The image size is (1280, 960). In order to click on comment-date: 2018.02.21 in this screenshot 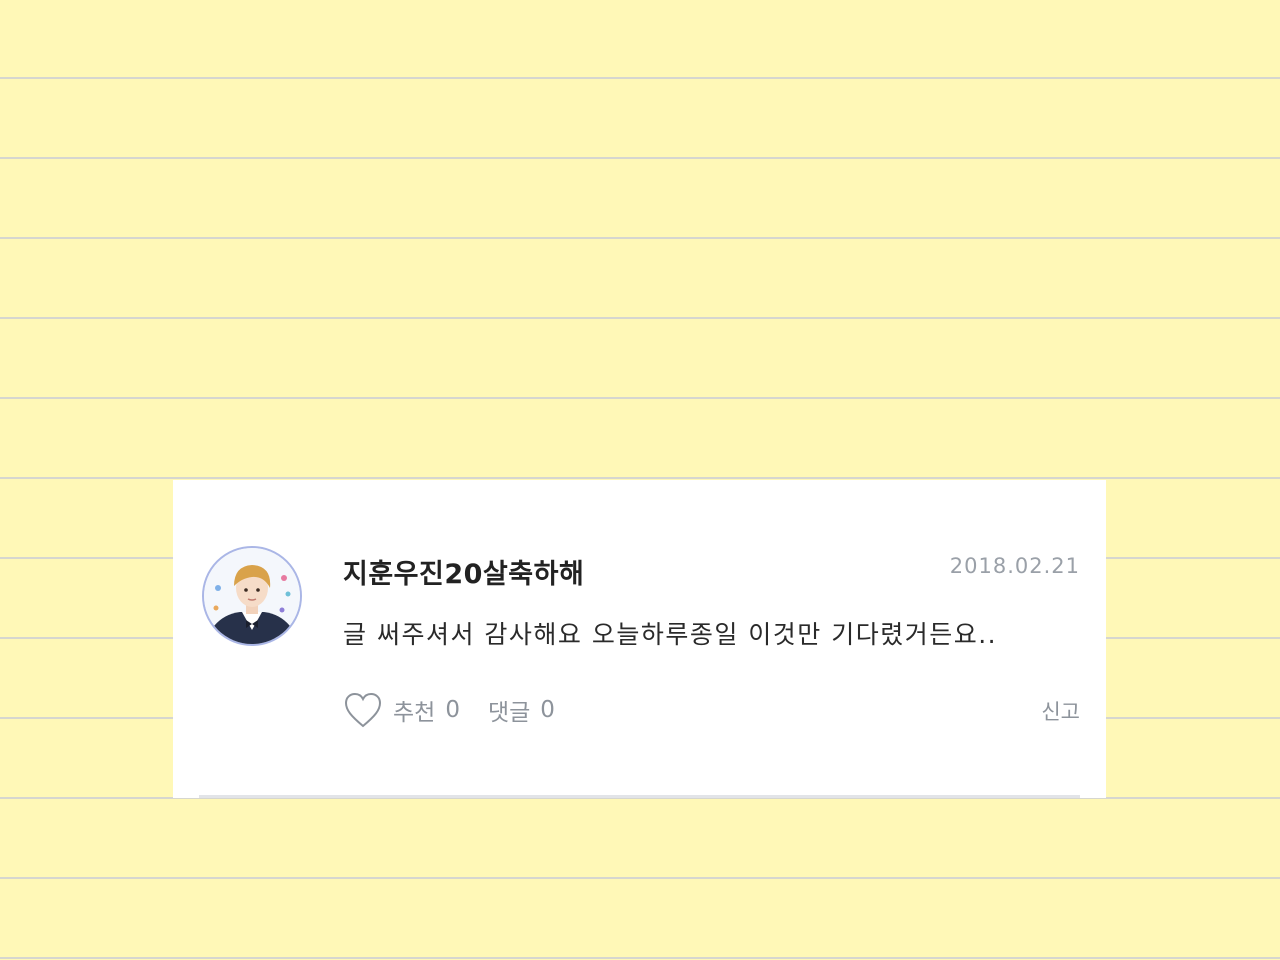, I will do `click(1014, 566)`.